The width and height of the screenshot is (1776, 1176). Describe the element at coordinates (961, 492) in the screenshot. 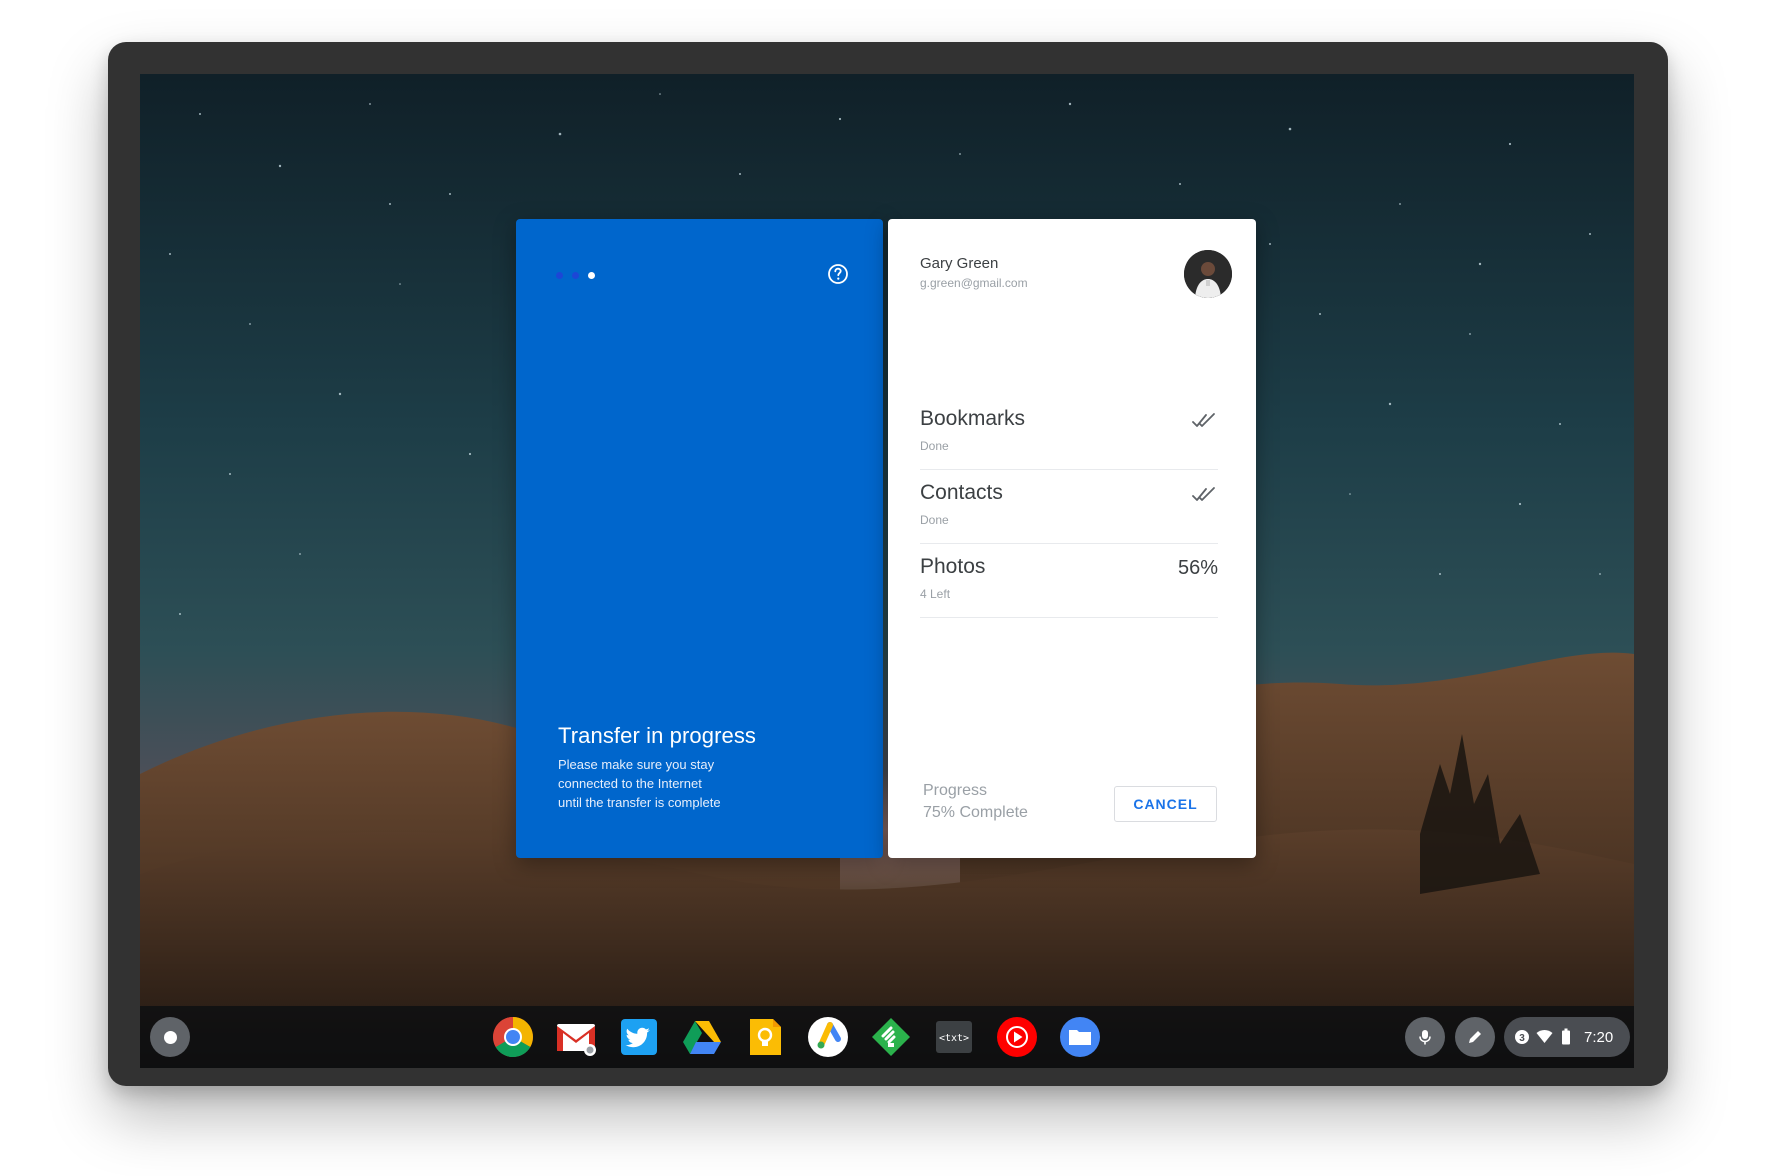

I see `sync-item-label: Contacts` at that location.